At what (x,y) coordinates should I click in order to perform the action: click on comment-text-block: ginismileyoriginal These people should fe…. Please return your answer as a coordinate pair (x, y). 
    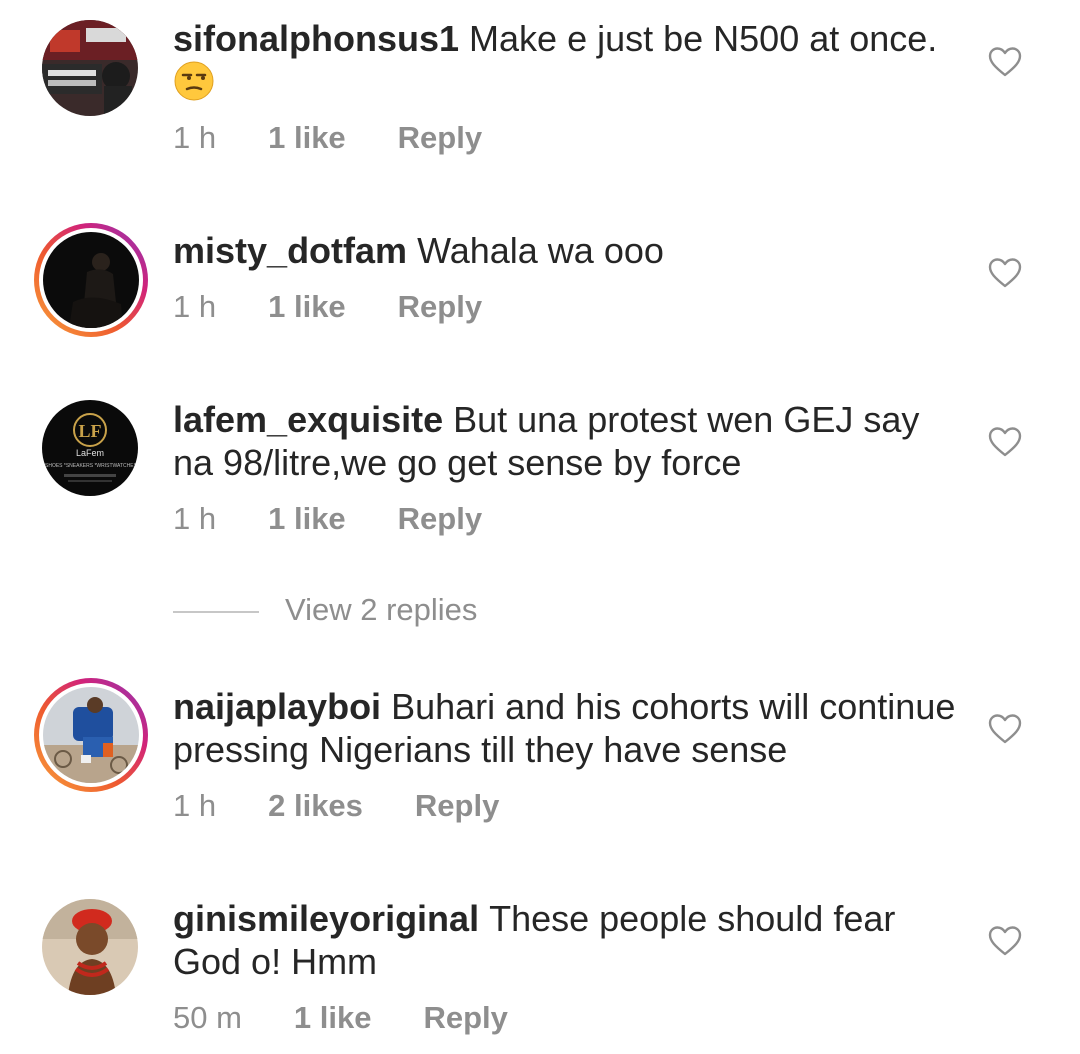
    Looking at the image, I should click on (568, 940).